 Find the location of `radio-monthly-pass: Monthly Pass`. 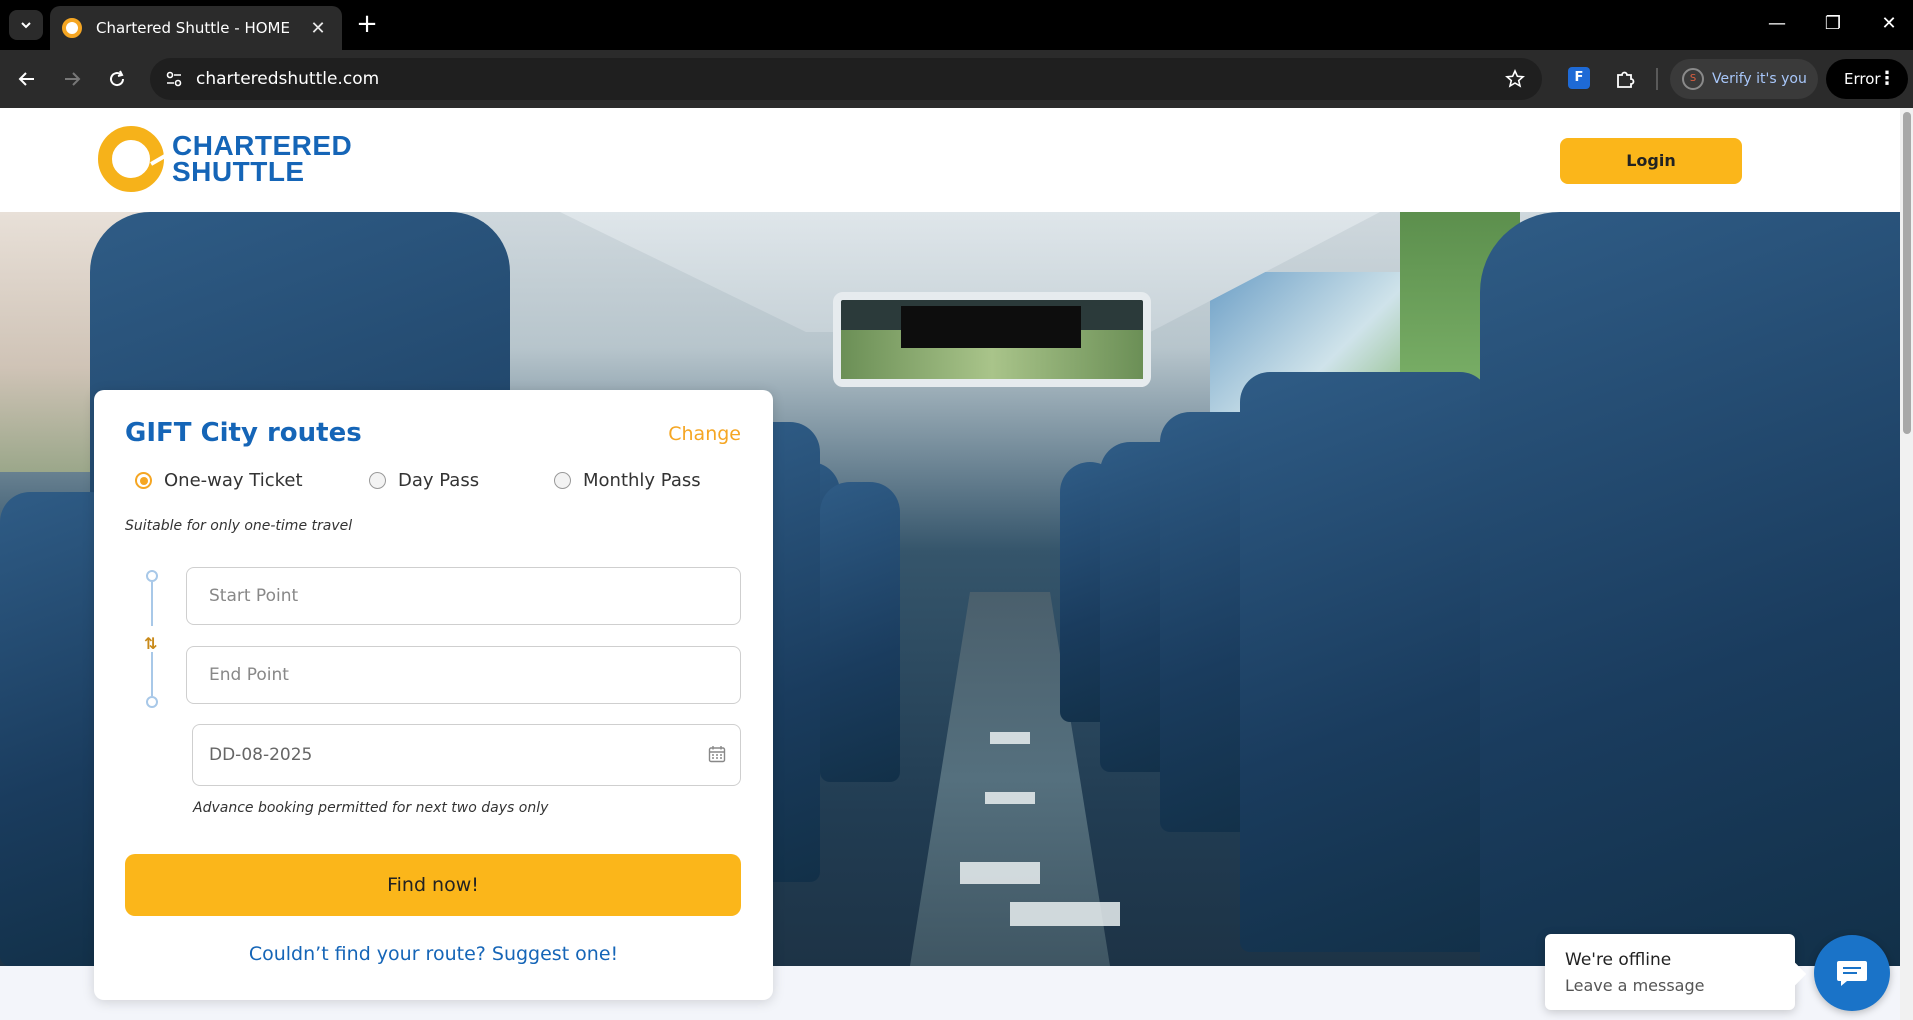

radio-monthly-pass: Monthly Pass is located at coordinates (627, 480).